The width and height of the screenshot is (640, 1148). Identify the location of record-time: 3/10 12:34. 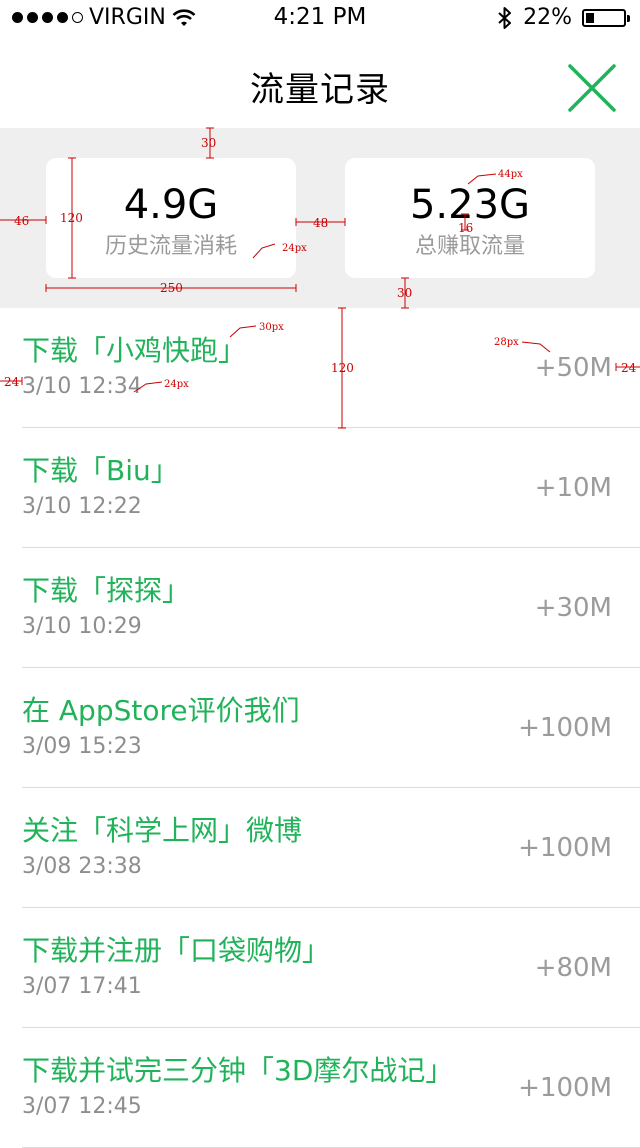
(82, 386).